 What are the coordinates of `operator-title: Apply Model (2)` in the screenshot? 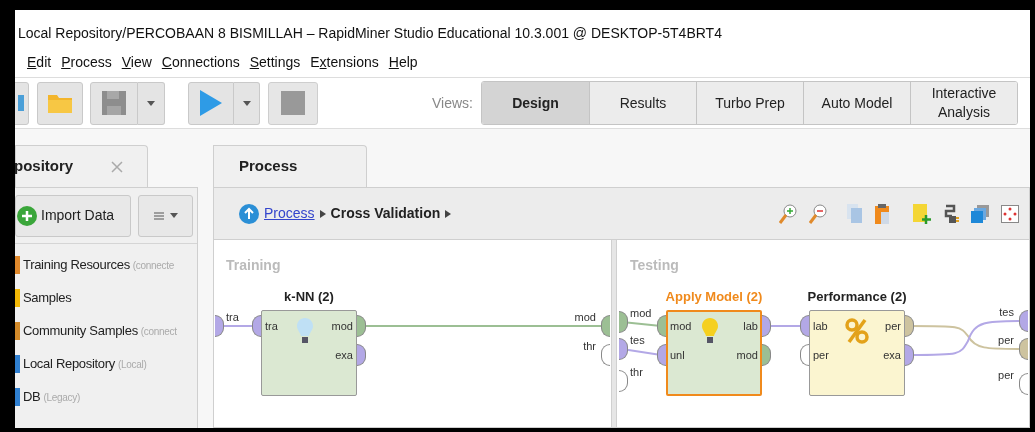 It's located at (714, 297).